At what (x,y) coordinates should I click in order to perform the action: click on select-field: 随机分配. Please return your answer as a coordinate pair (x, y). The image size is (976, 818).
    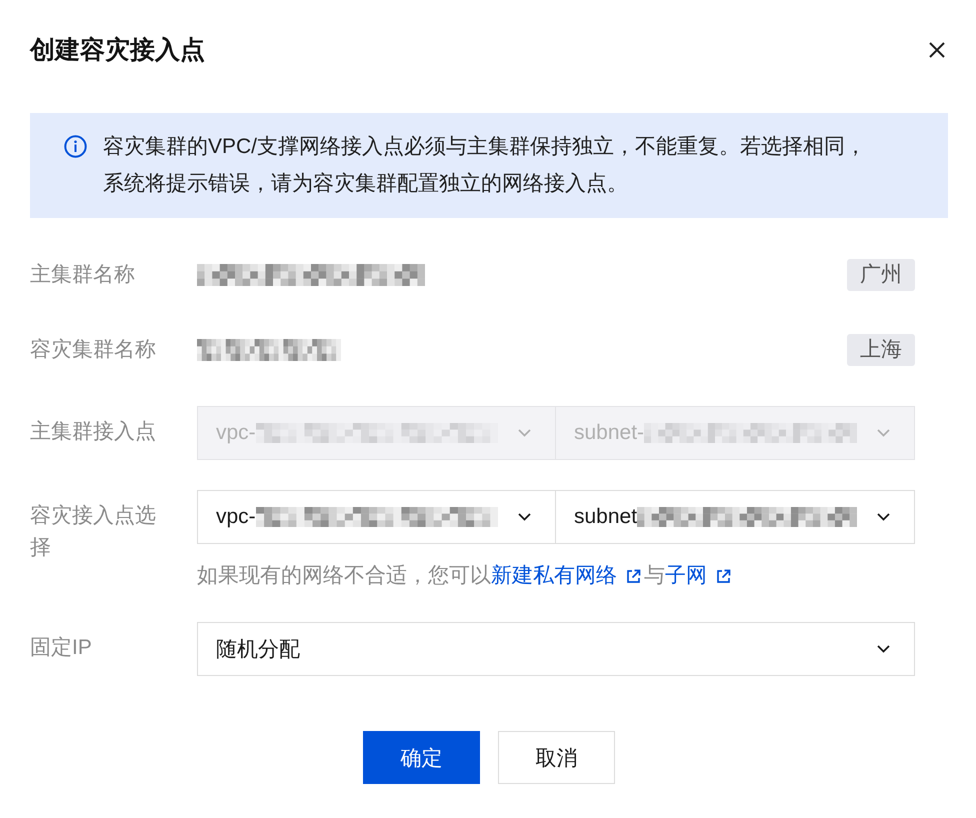
    Looking at the image, I should click on (556, 649).